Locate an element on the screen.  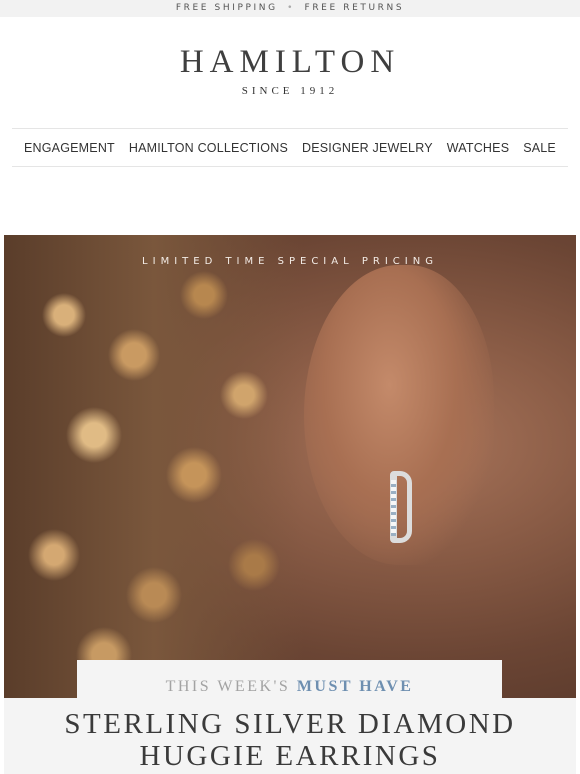
diamond-row is located at coordinates (393, 508).